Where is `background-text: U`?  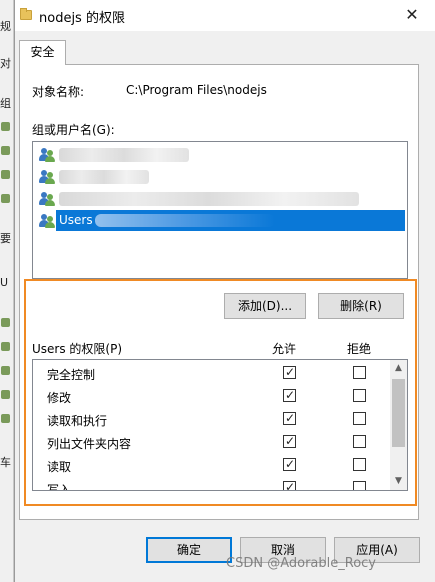 background-text: U is located at coordinates (4, 282).